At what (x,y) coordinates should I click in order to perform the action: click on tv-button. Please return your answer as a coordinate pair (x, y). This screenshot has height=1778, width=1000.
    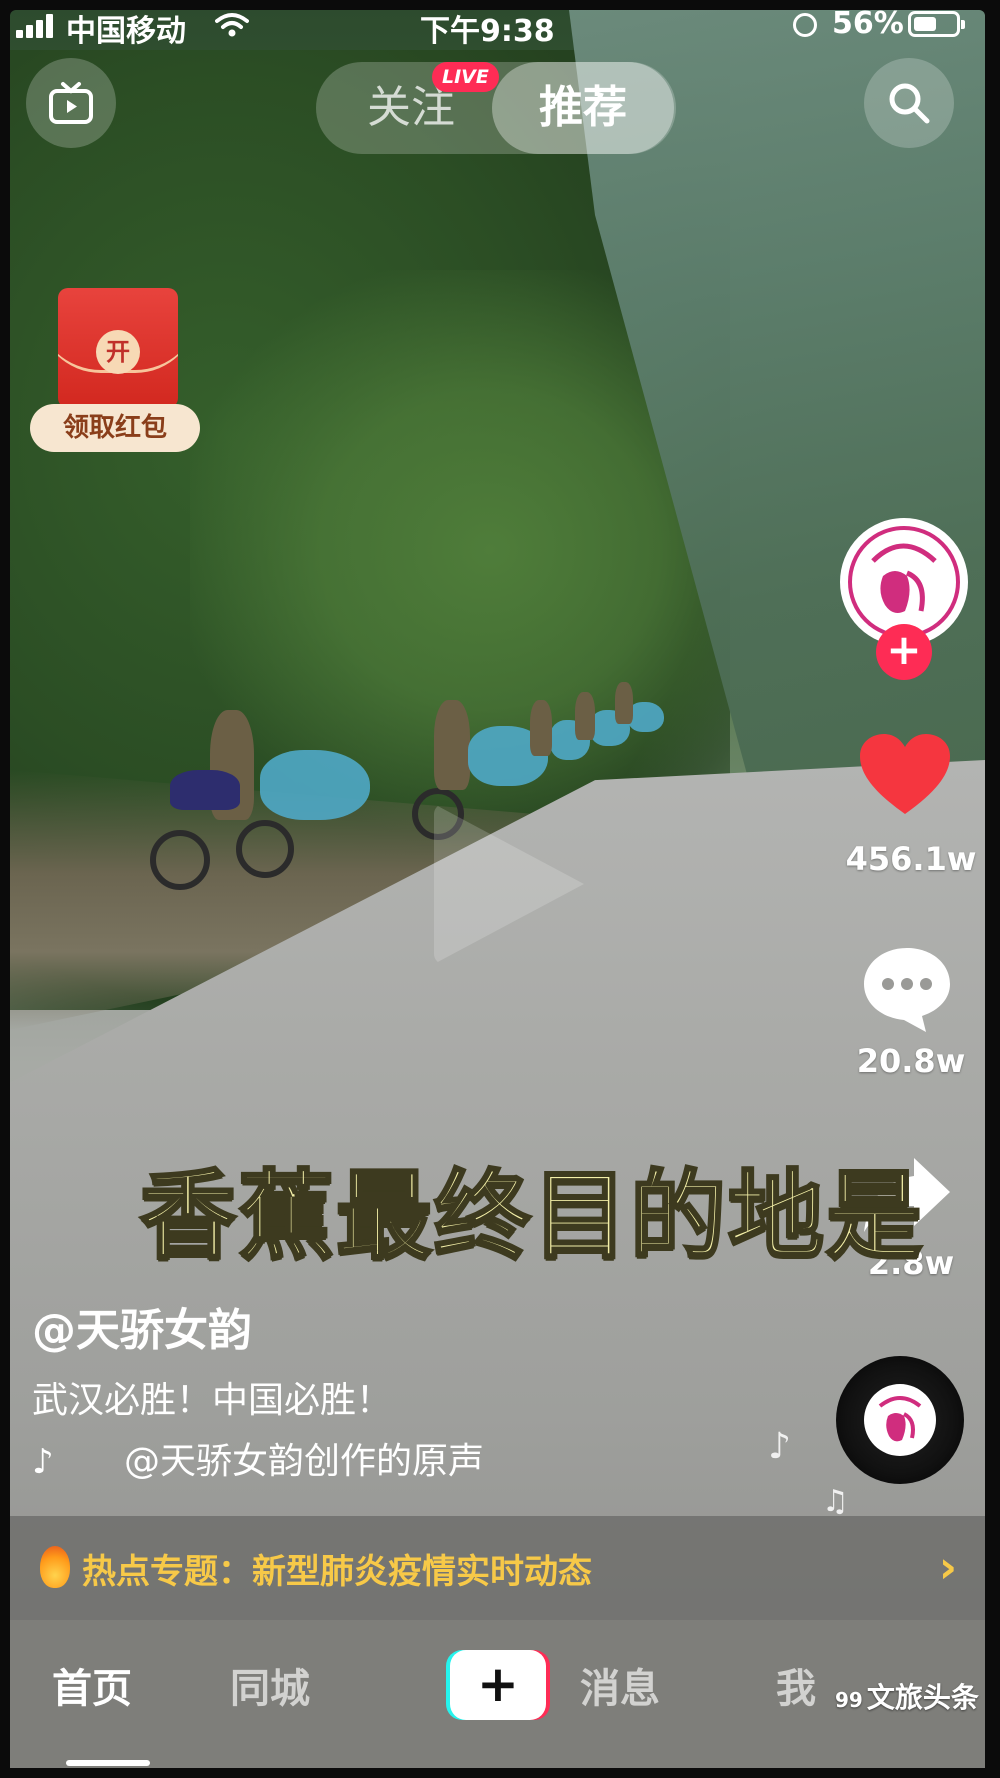
    Looking at the image, I should click on (71, 103).